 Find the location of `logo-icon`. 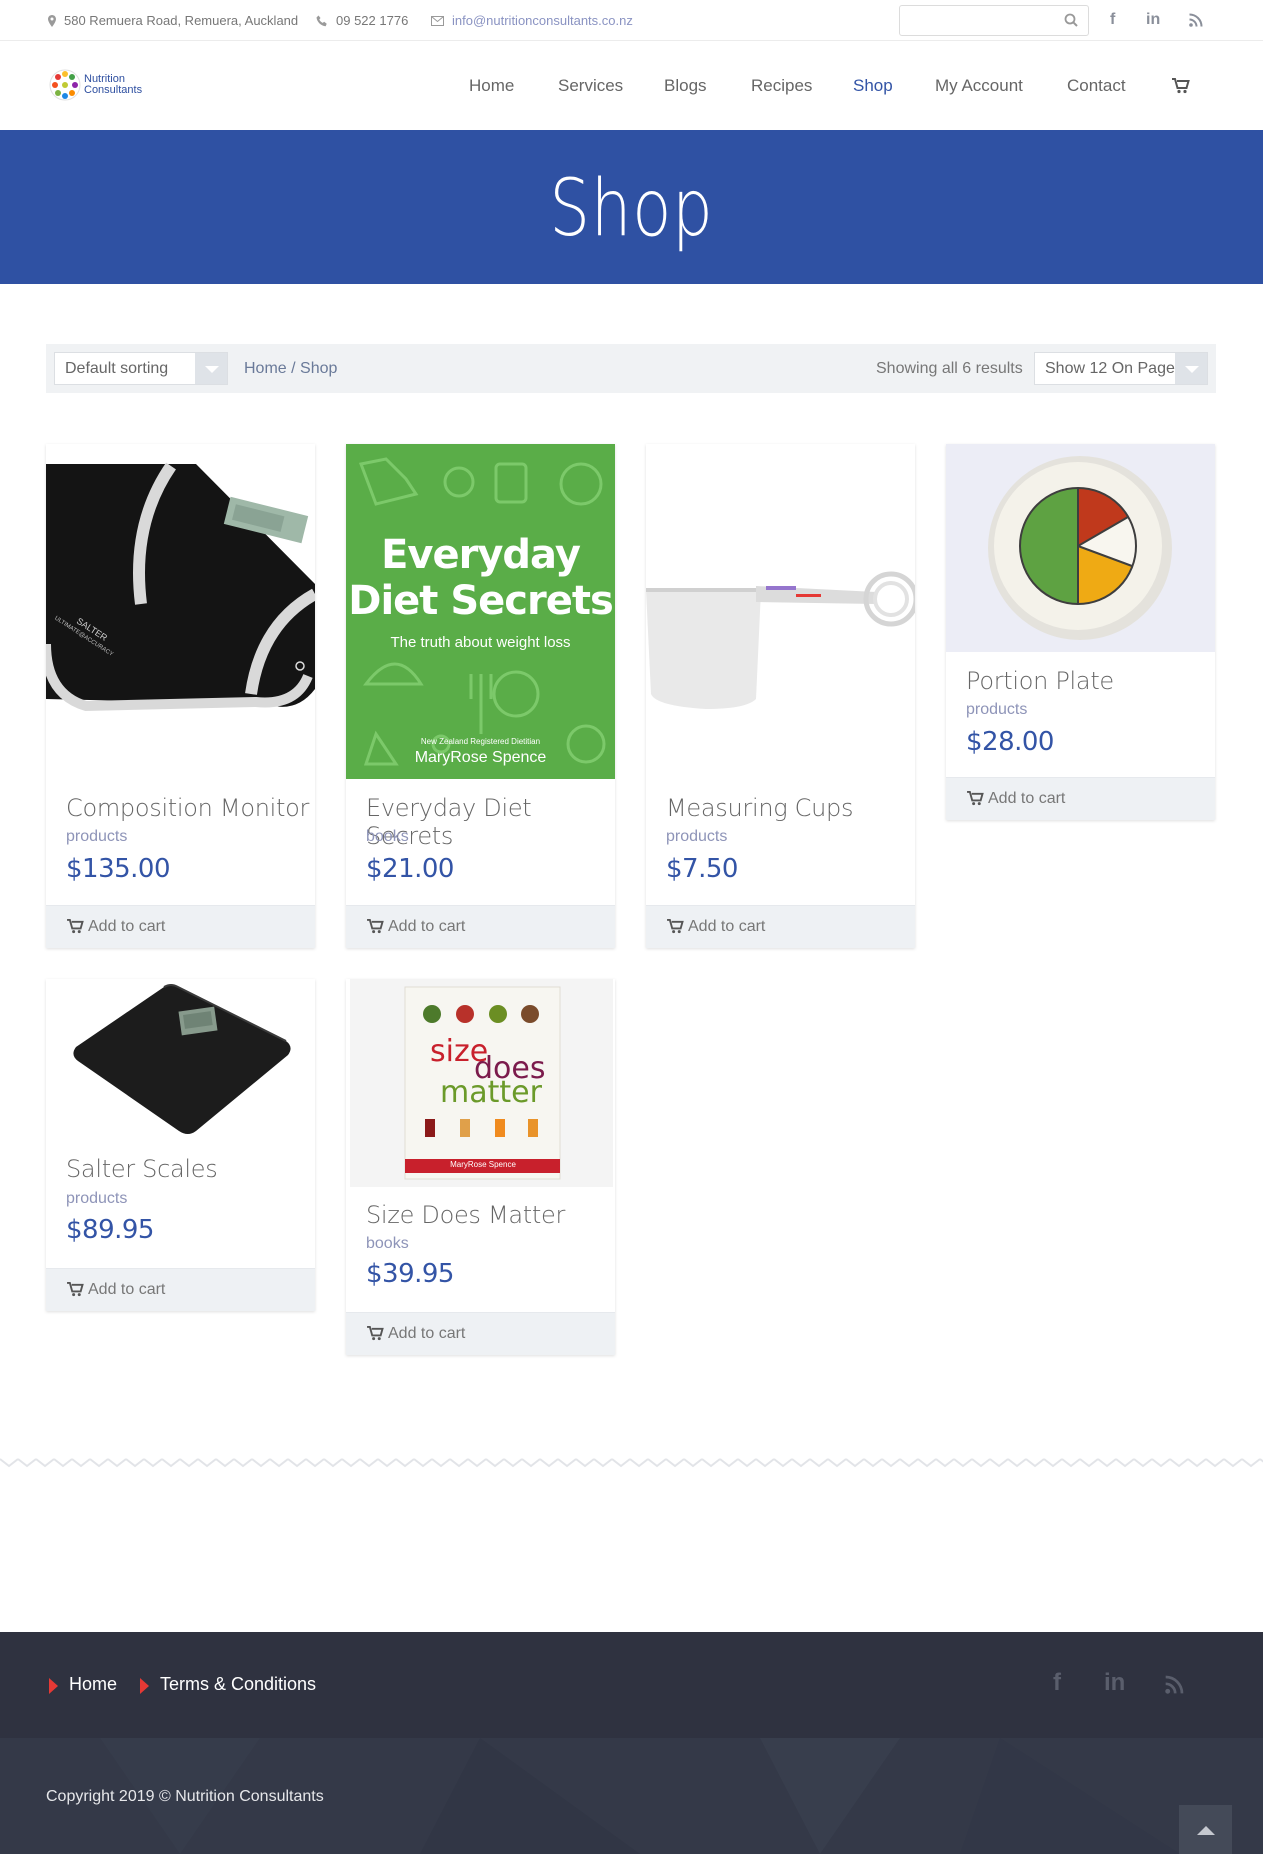

logo-icon is located at coordinates (65, 85).